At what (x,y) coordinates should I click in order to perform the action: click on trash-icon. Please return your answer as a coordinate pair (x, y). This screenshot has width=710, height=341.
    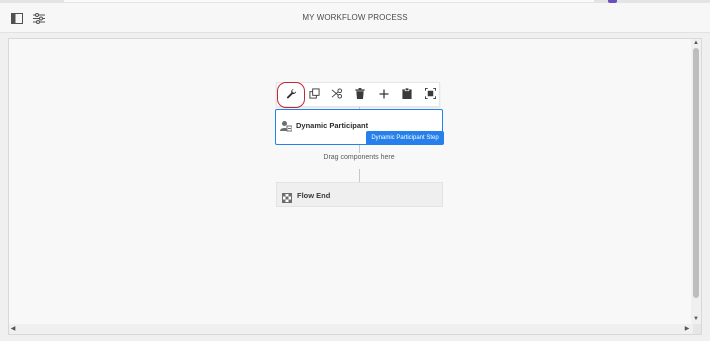
    Looking at the image, I should click on (360, 95).